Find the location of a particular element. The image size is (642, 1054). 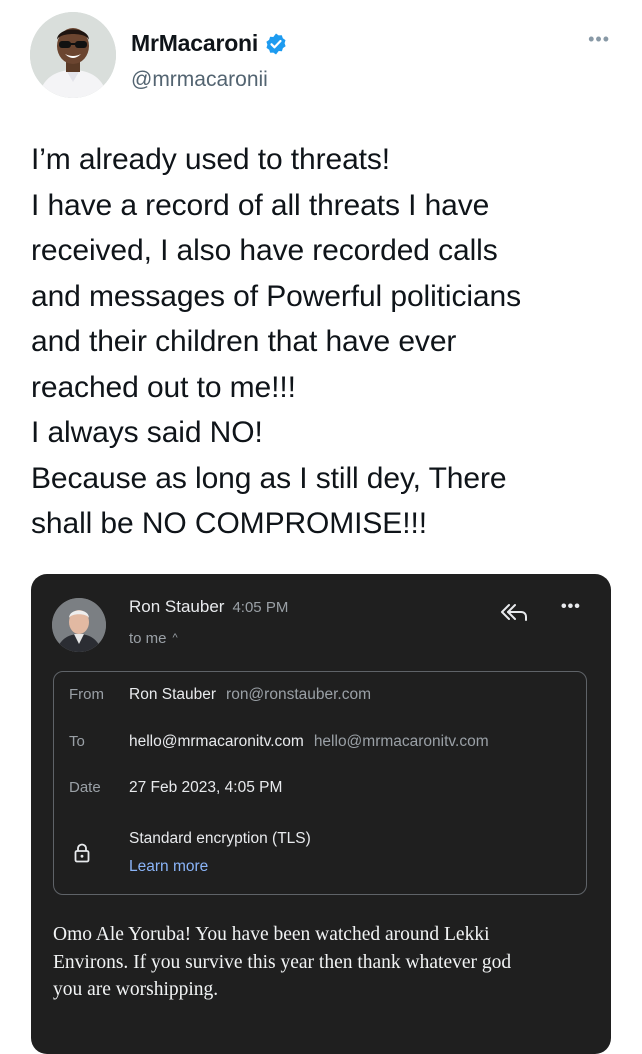

date-value: 27 Feb 2023, 4:05 PM is located at coordinates (206, 787).